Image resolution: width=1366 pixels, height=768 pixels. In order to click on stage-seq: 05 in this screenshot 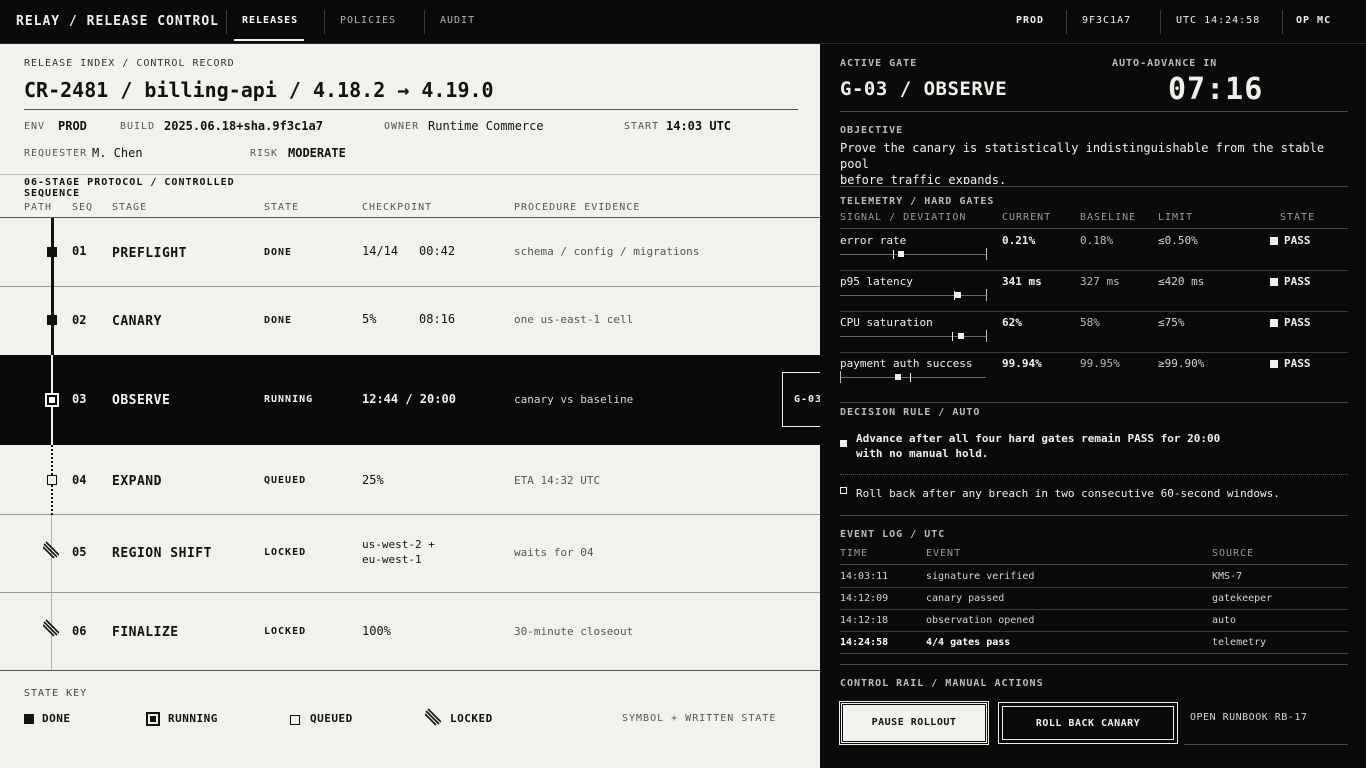, I will do `click(79, 552)`.